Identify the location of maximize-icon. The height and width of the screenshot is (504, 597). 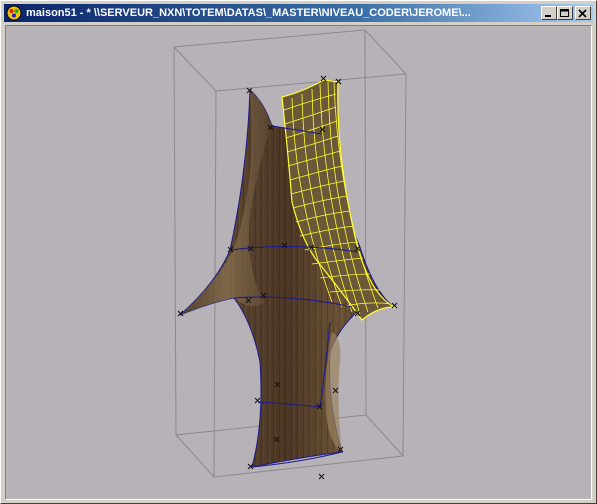
(564, 12).